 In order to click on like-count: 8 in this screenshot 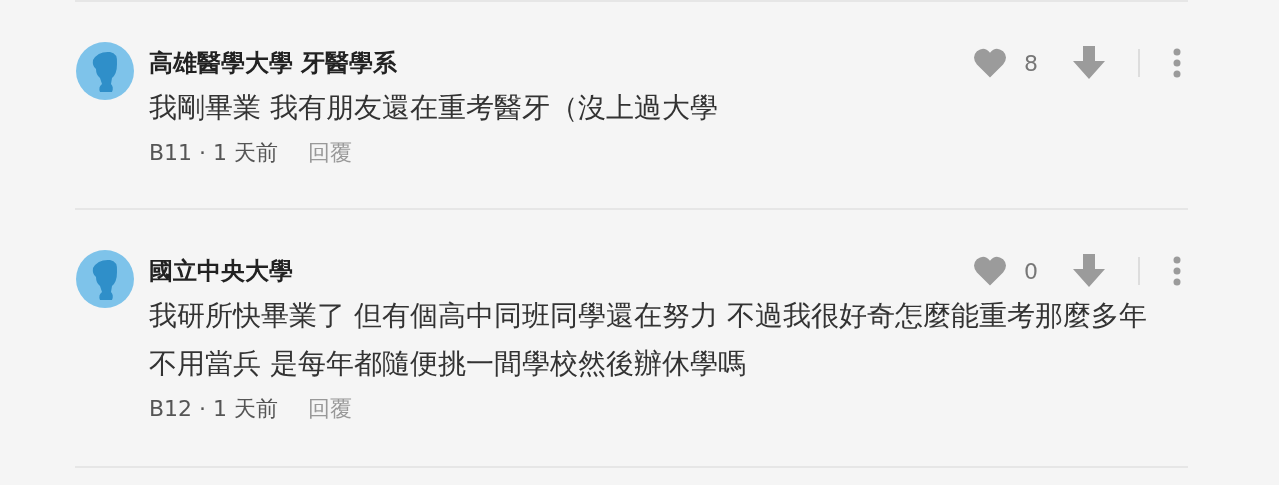, I will do `click(1031, 63)`.